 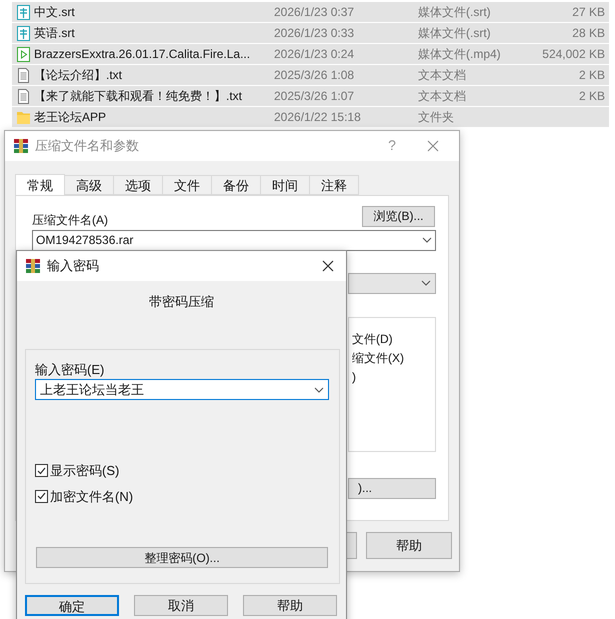 I want to click on help-button: 帮助, so click(x=409, y=546).